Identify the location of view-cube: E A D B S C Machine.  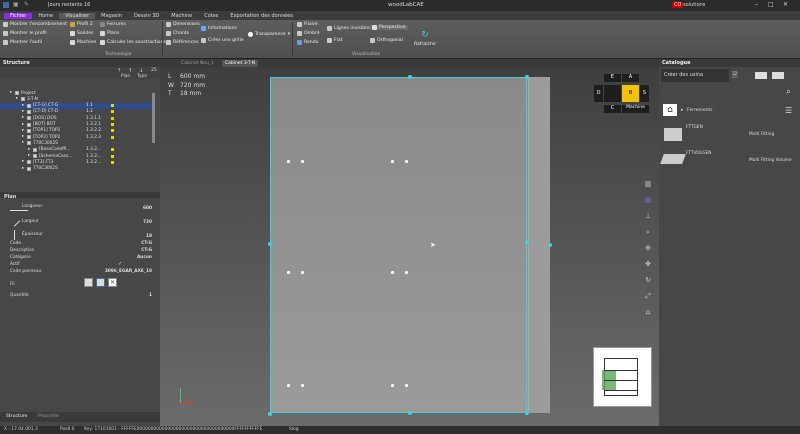
(622, 94).